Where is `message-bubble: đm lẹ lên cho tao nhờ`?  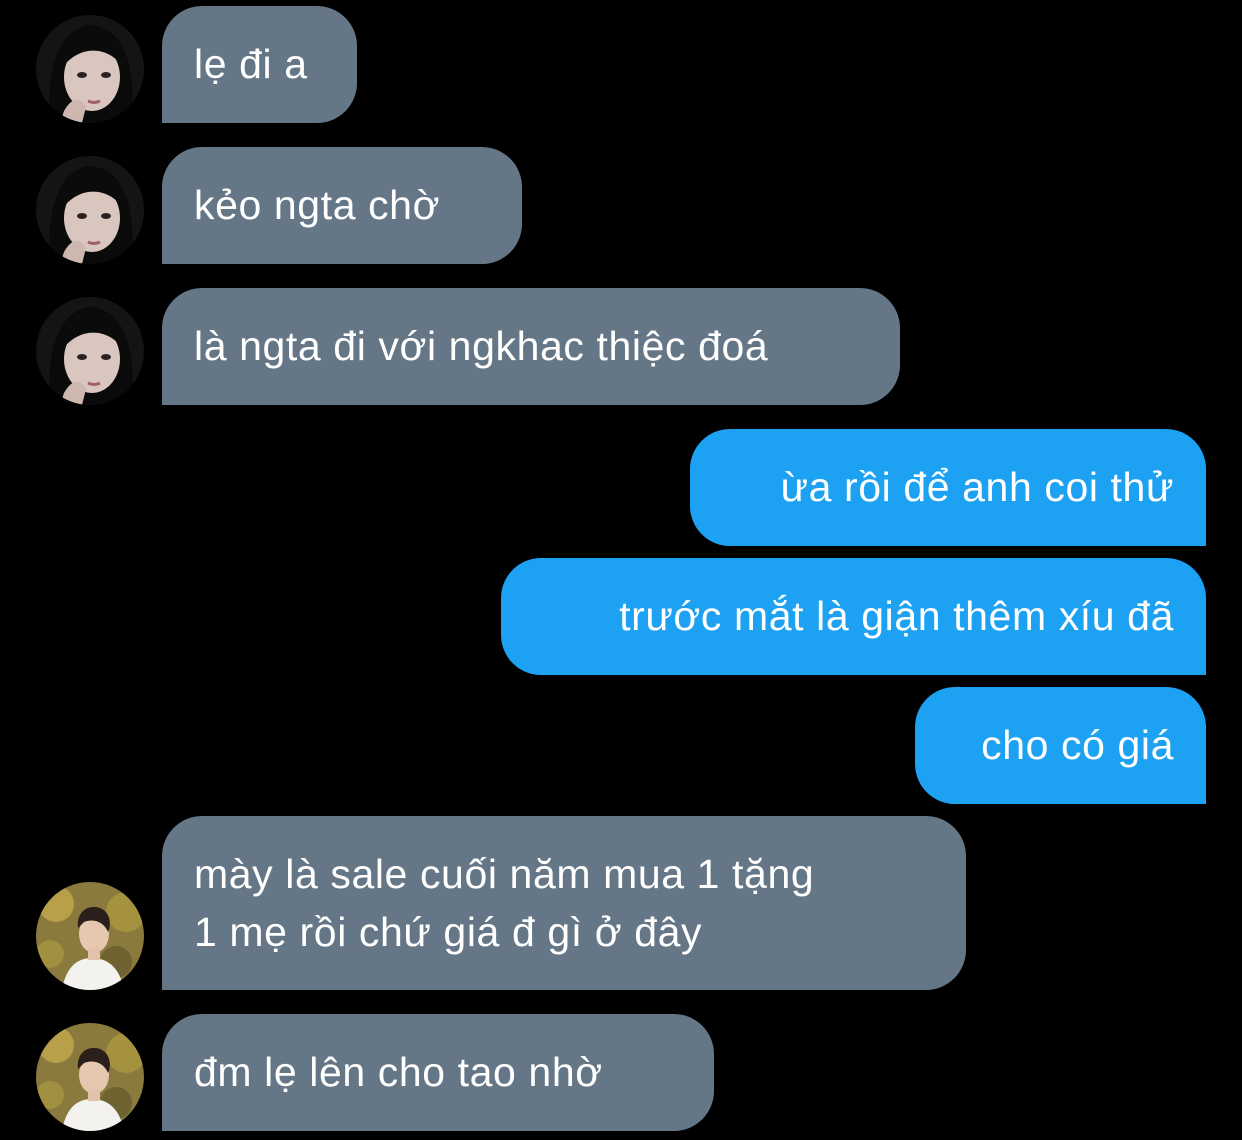 message-bubble: đm lẹ lên cho tao nhờ is located at coordinates (438, 1072).